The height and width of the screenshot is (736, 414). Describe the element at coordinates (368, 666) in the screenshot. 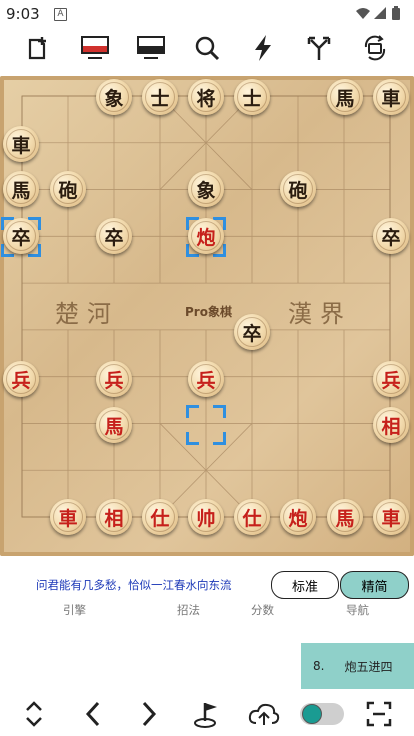

I see `move-text: 炮五进四` at that location.